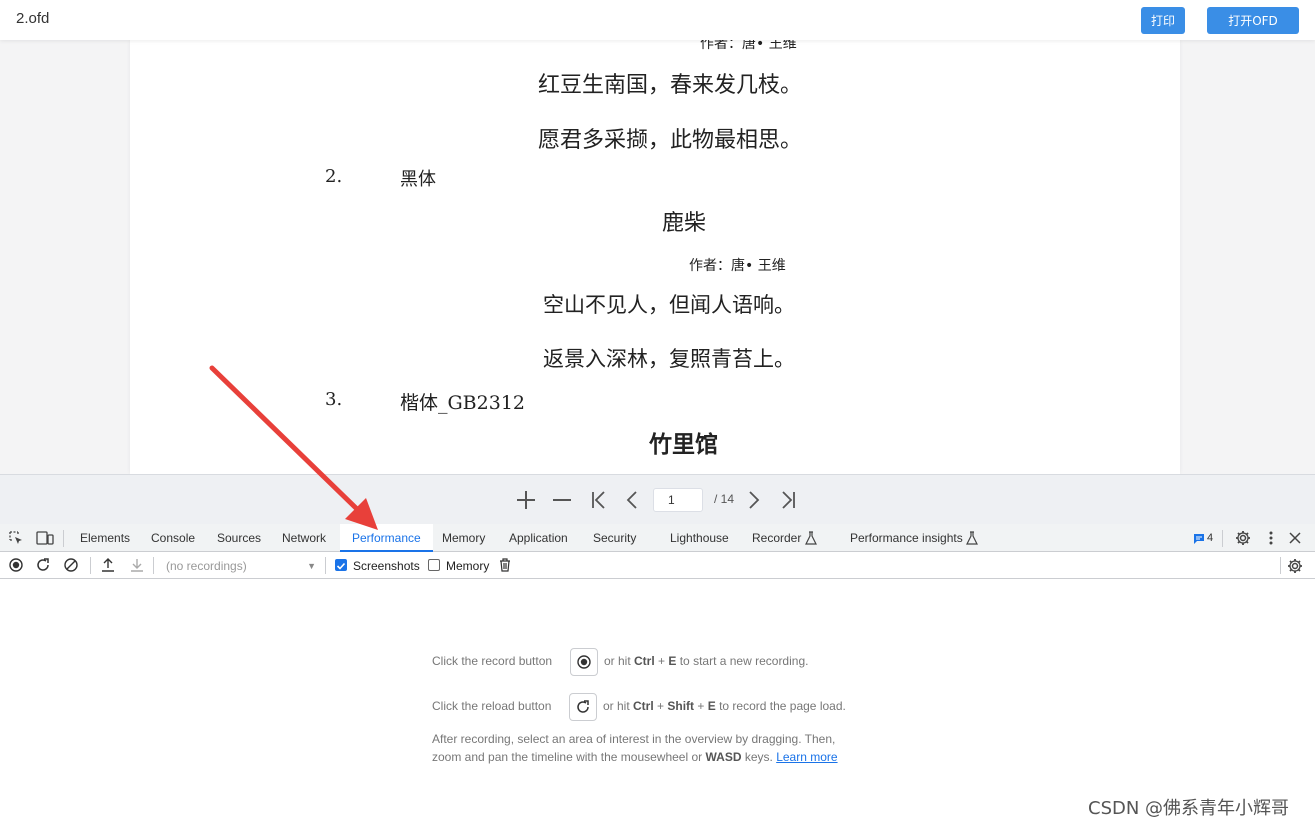  I want to click on capture-settings-button, so click(1295, 566).